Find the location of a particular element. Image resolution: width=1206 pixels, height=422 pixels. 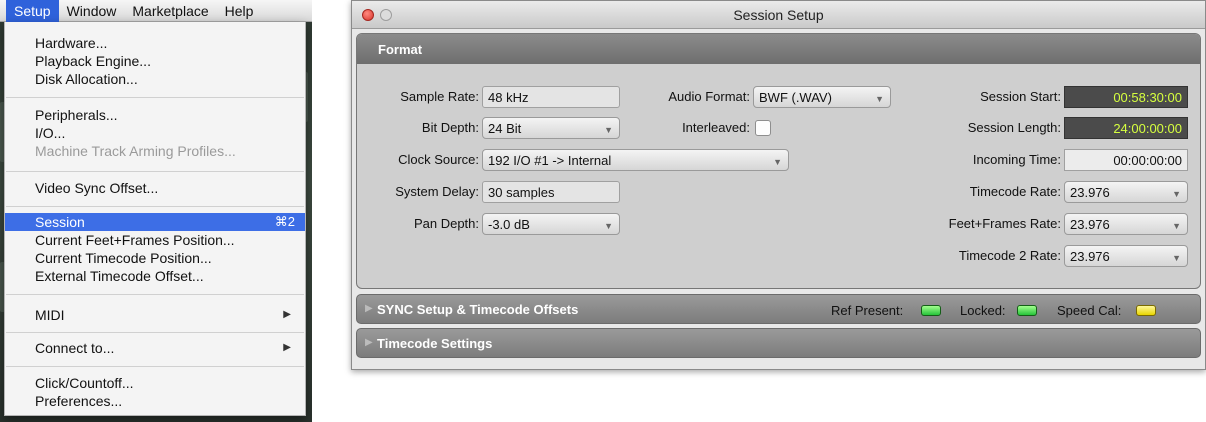

menu-item-connect-to: Connect to... ▶ is located at coordinates (155, 348).